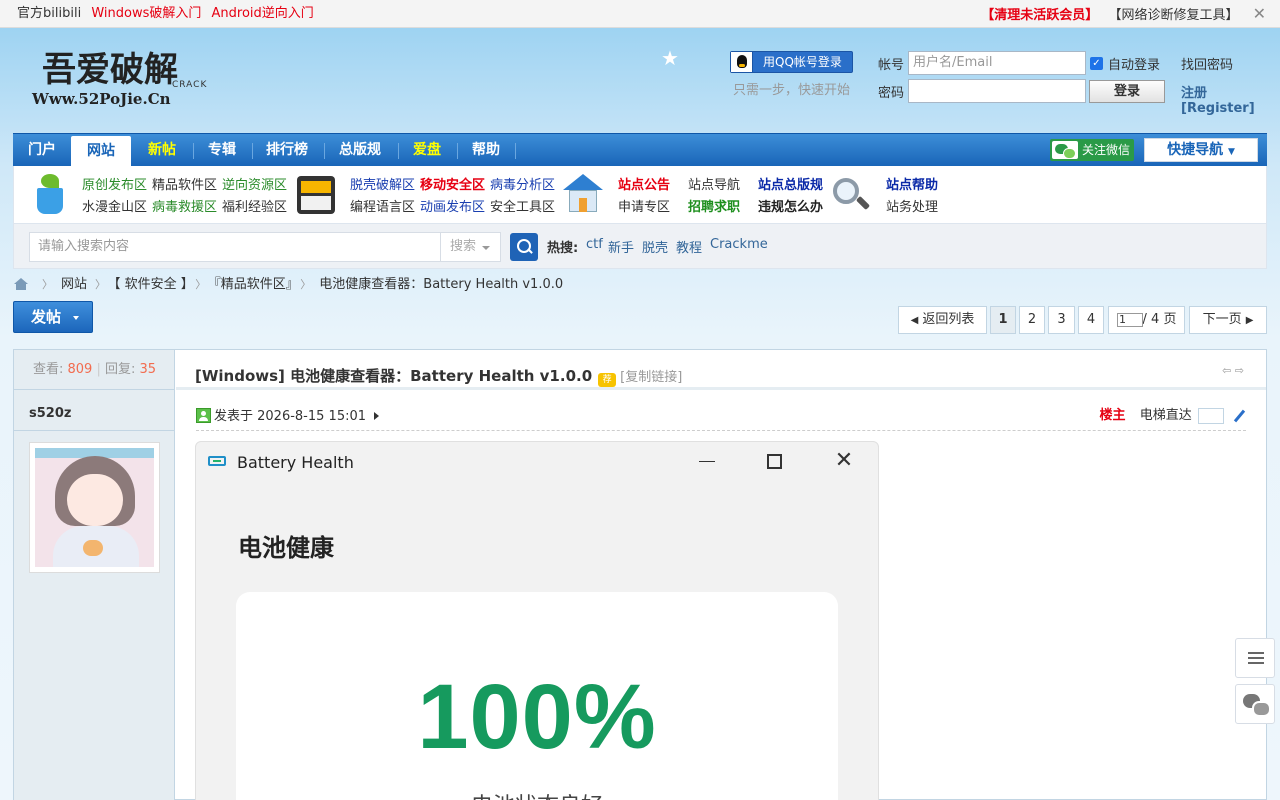 Image resolution: width=1280 pixels, height=800 pixels. I want to click on recommend-icon: 荐, so click(607, 380).